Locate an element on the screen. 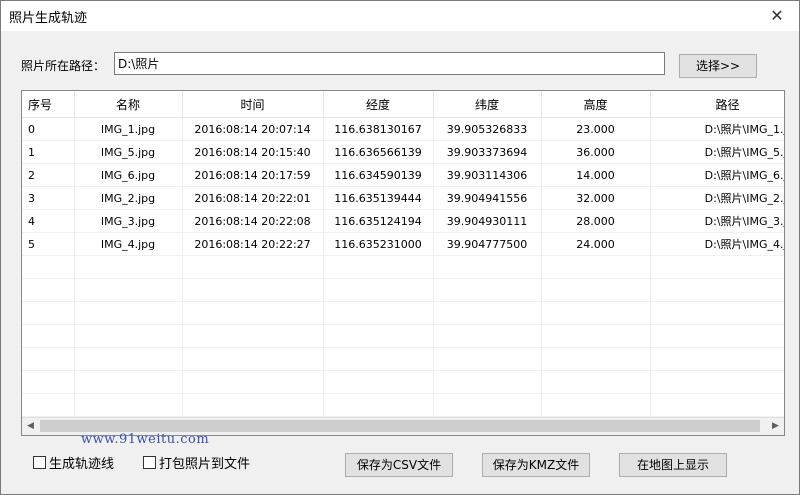 This screenshot has width=800, height=495. pack-photos-checkbox: 打包照片到文件 is located at coordinates (196, 462).